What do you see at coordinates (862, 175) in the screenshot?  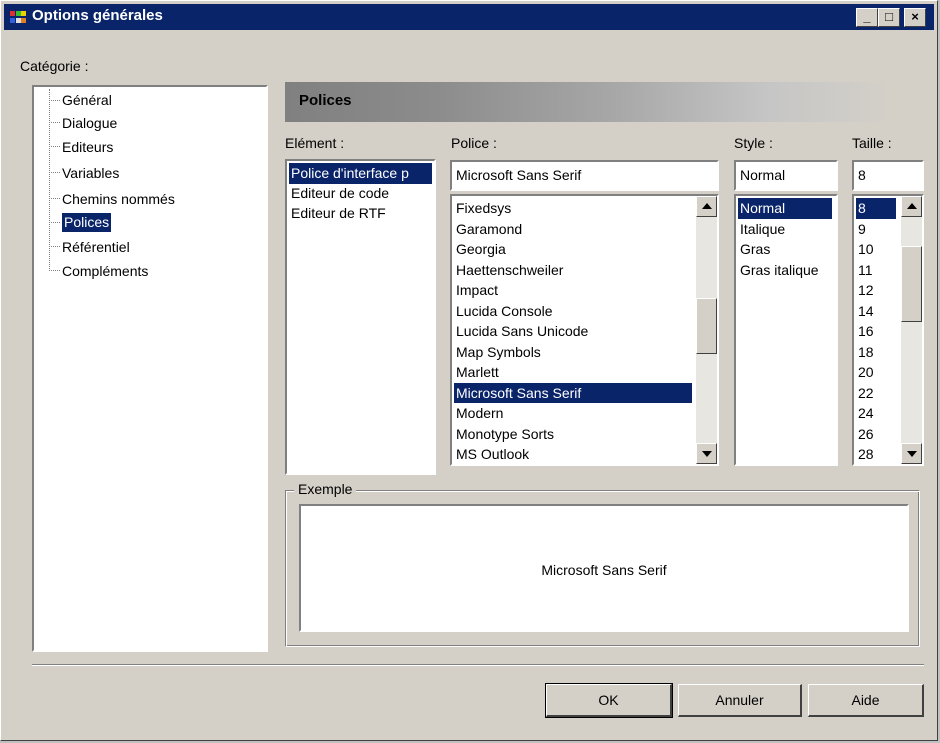 I see `taille-input-value: 8` at bounding box center [862, 175].